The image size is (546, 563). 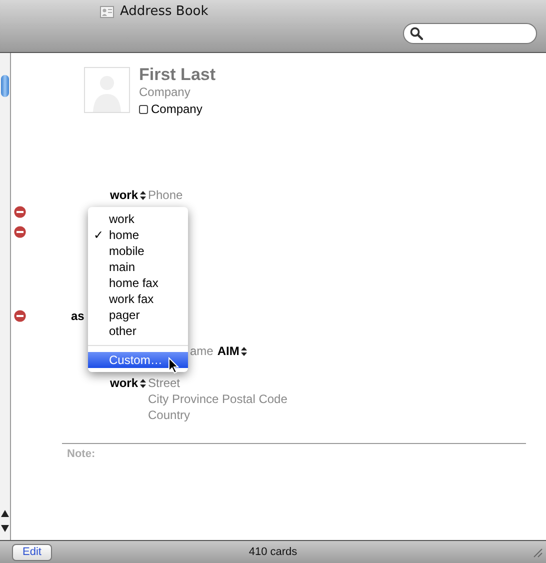 What do you see at coordinates (164, 11) in the screenshot?
I see `window-title: Address Book` at bounding box center [164, 11].